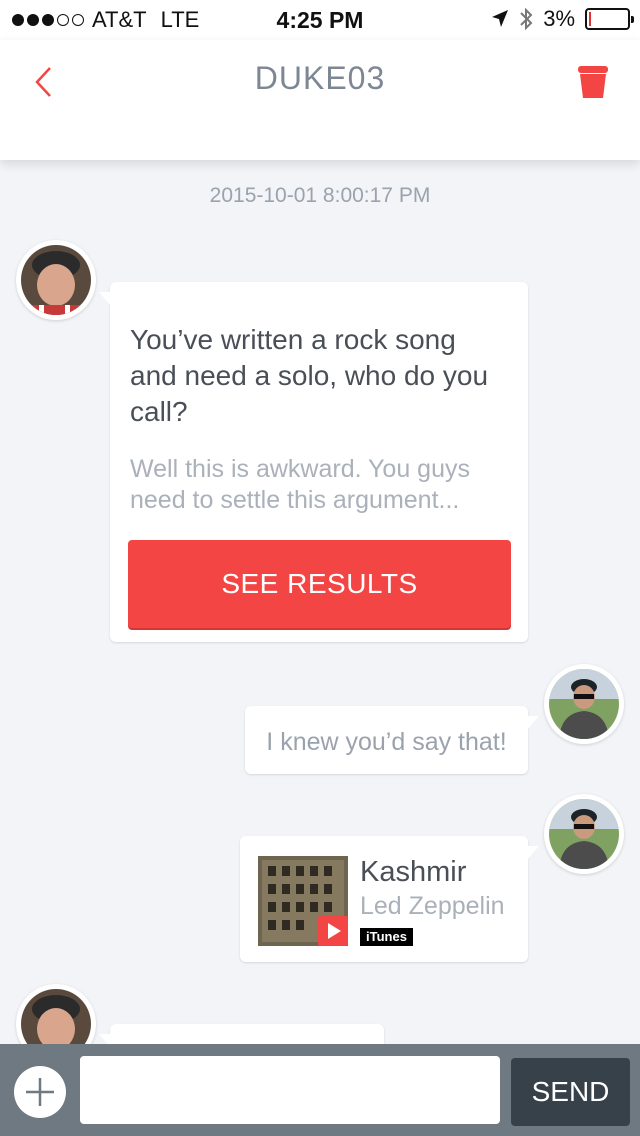  Describe the element at coordinates (319, 584) in the screenshot. I see `see-results-button: SEE RESULTS` at that location.